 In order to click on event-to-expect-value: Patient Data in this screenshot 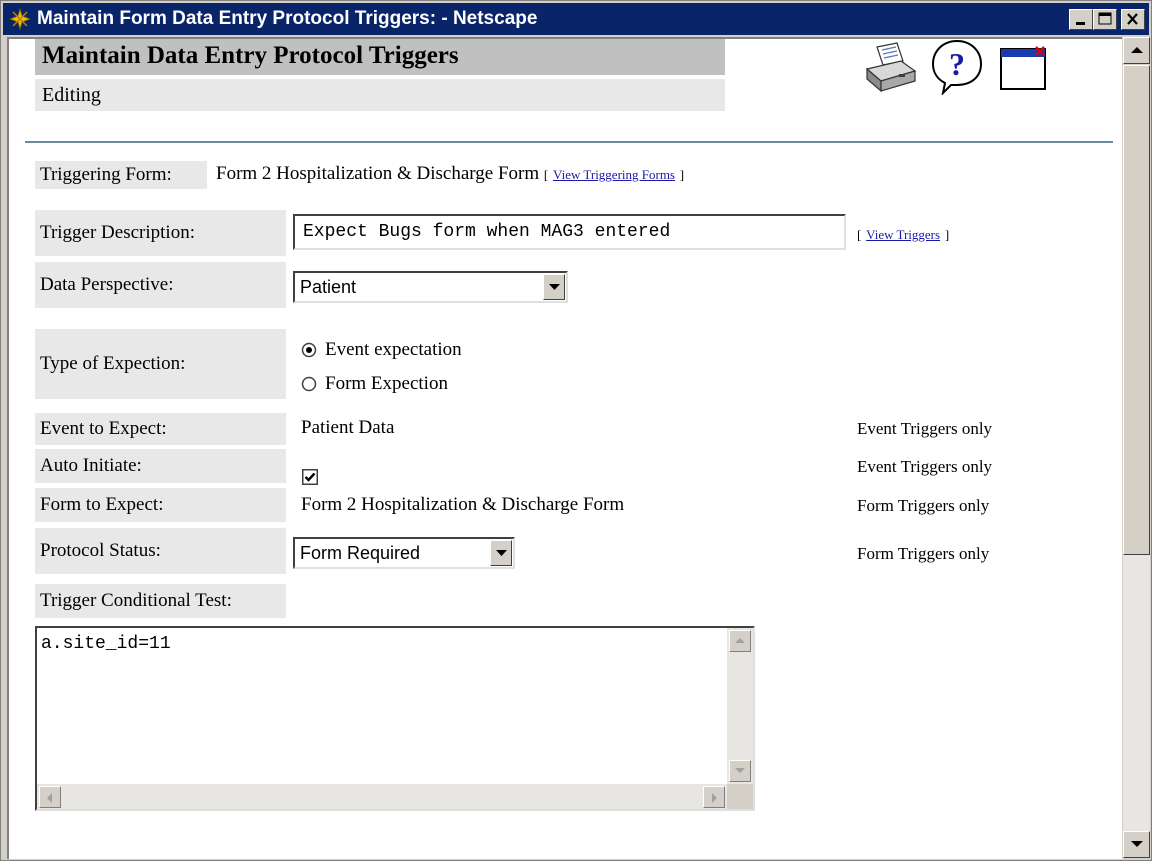, I will do `click(348, 427)`.